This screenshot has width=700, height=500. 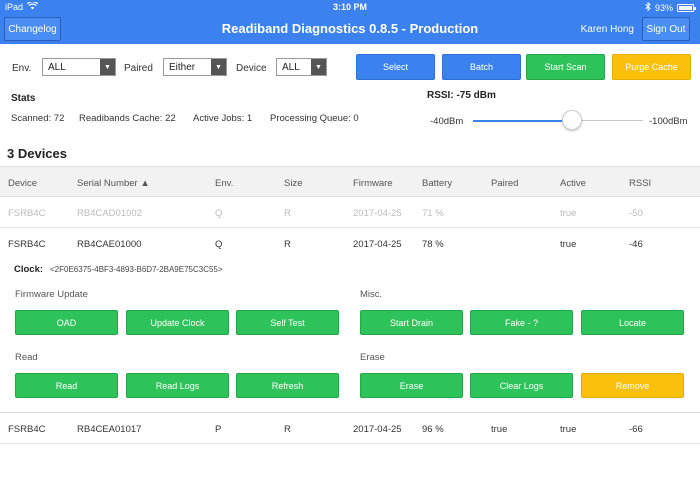 I want to click on rssi-slider-thumb, so click(x=572, y=120).